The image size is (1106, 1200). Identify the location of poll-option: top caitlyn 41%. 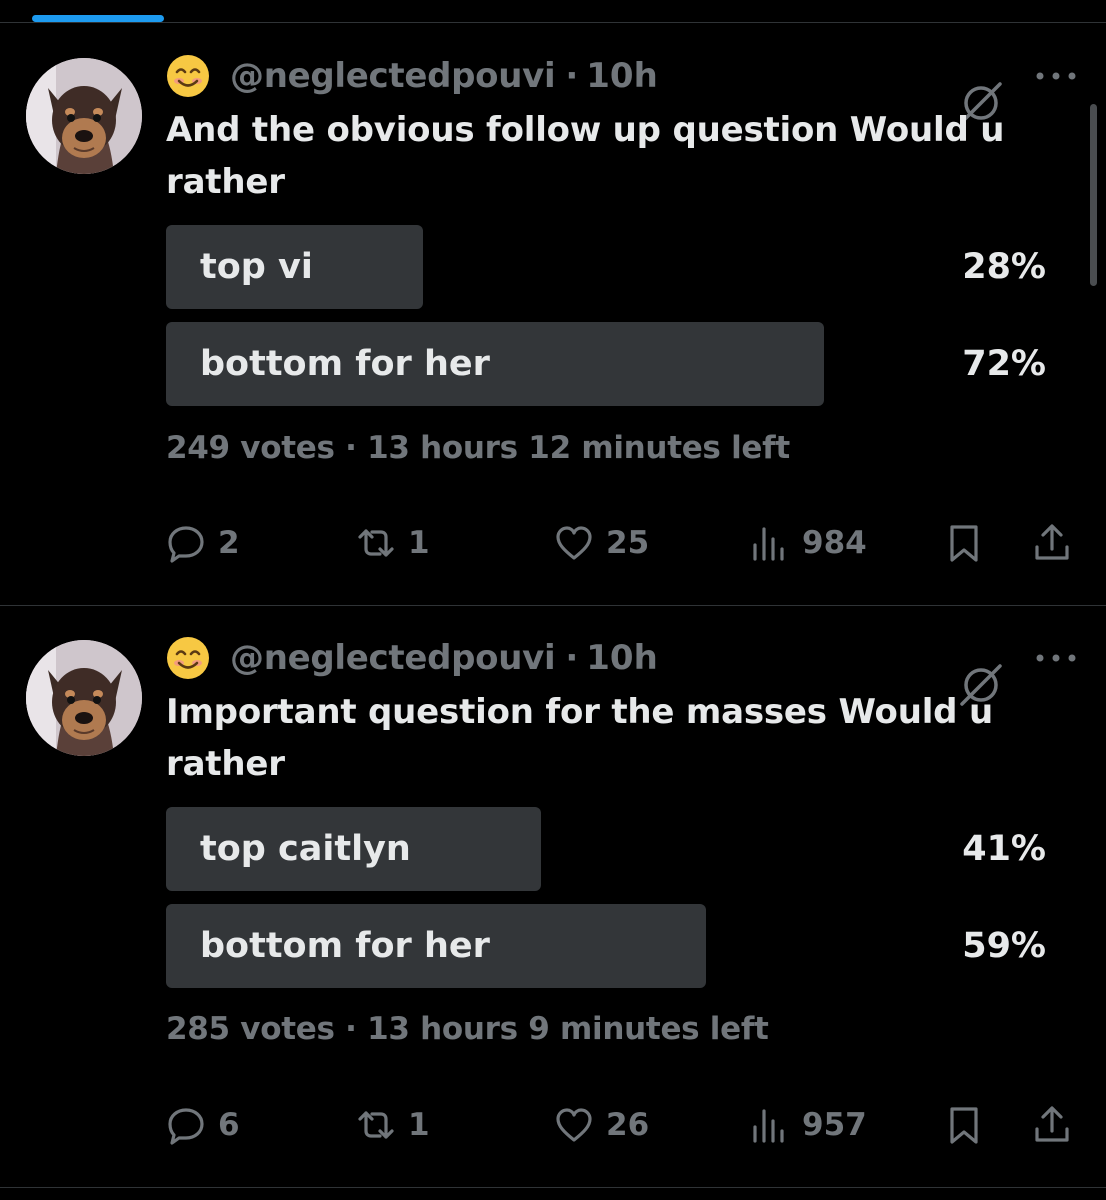
(606, 849).